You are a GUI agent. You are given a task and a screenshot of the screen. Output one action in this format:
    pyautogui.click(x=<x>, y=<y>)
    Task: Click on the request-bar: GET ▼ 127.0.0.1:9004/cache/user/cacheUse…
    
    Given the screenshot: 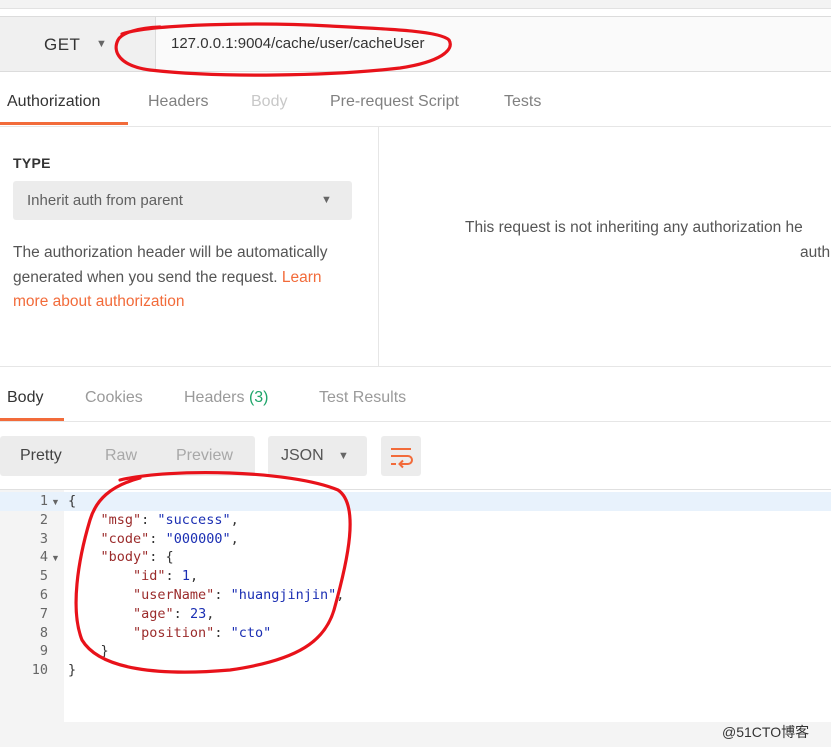 What is the action you would take?
    pyautogui.click(x=415, y=44)
    